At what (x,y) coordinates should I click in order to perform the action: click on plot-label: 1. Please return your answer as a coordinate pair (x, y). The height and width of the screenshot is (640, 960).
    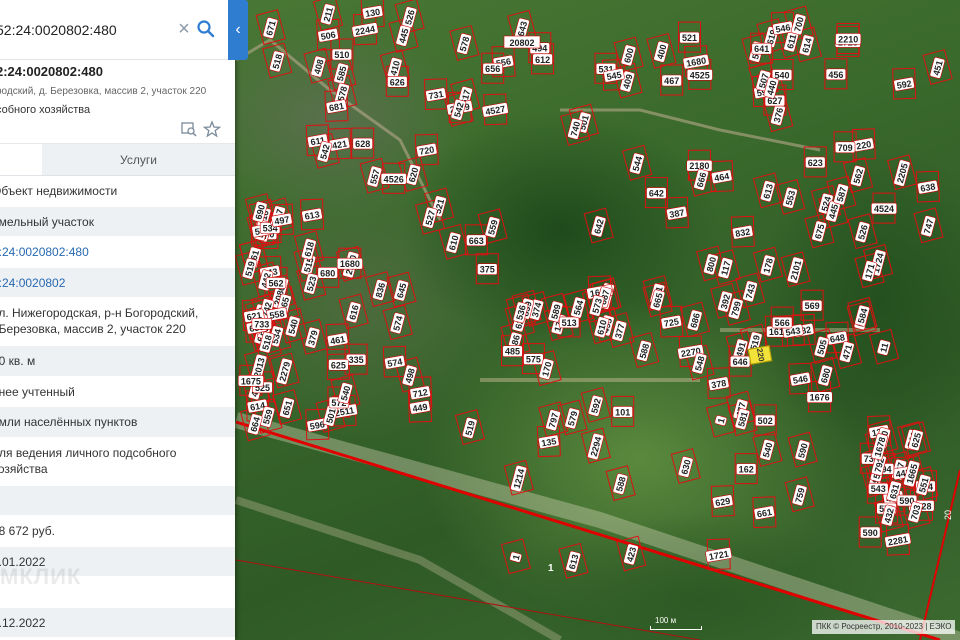
    Looking at the image, I should click on (515, 557).